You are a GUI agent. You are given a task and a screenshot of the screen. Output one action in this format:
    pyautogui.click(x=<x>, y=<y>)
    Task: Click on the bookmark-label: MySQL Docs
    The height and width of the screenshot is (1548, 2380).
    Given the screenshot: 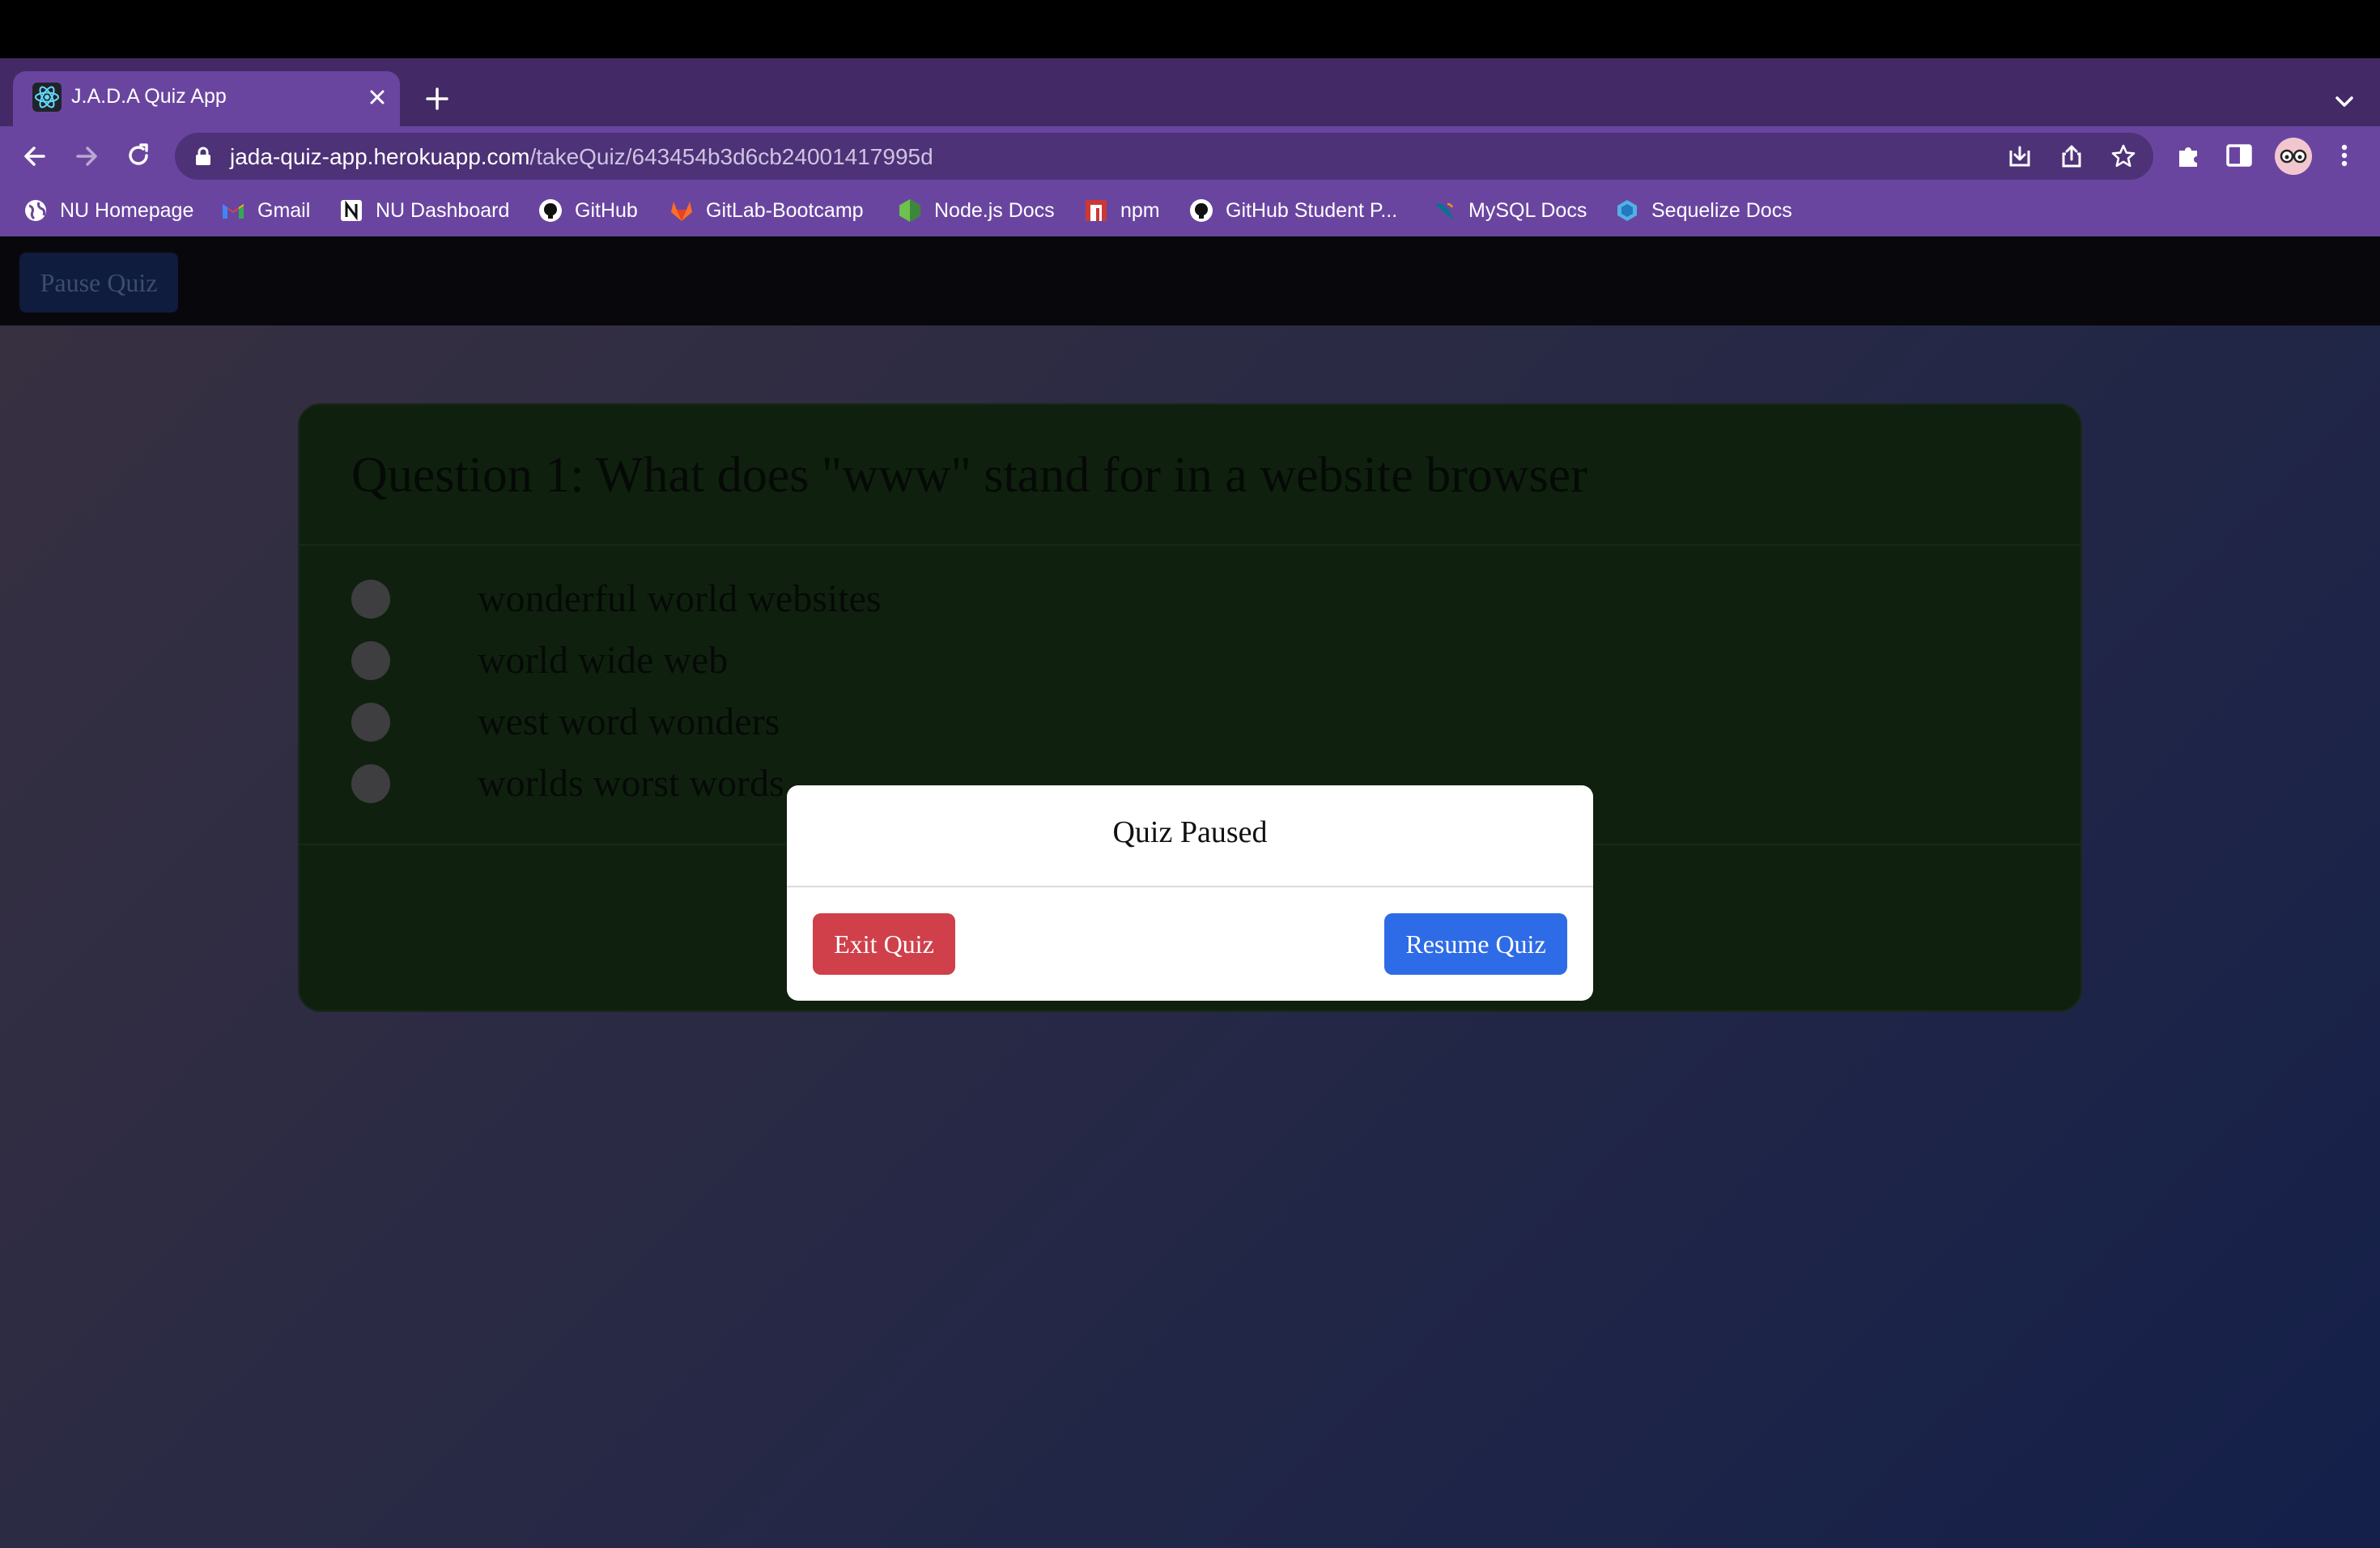 What is the action you would take?
    pyautogui.click(x=1527, y=210)
    